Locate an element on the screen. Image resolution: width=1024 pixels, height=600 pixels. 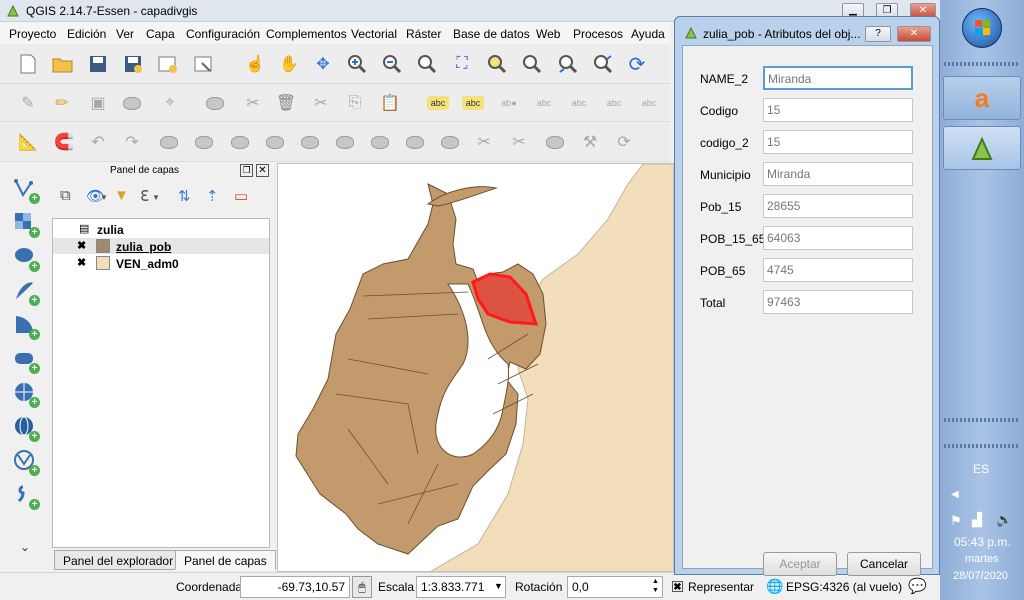
scale-dropdown-icon: ▼ is located at coordinates (498, 586).